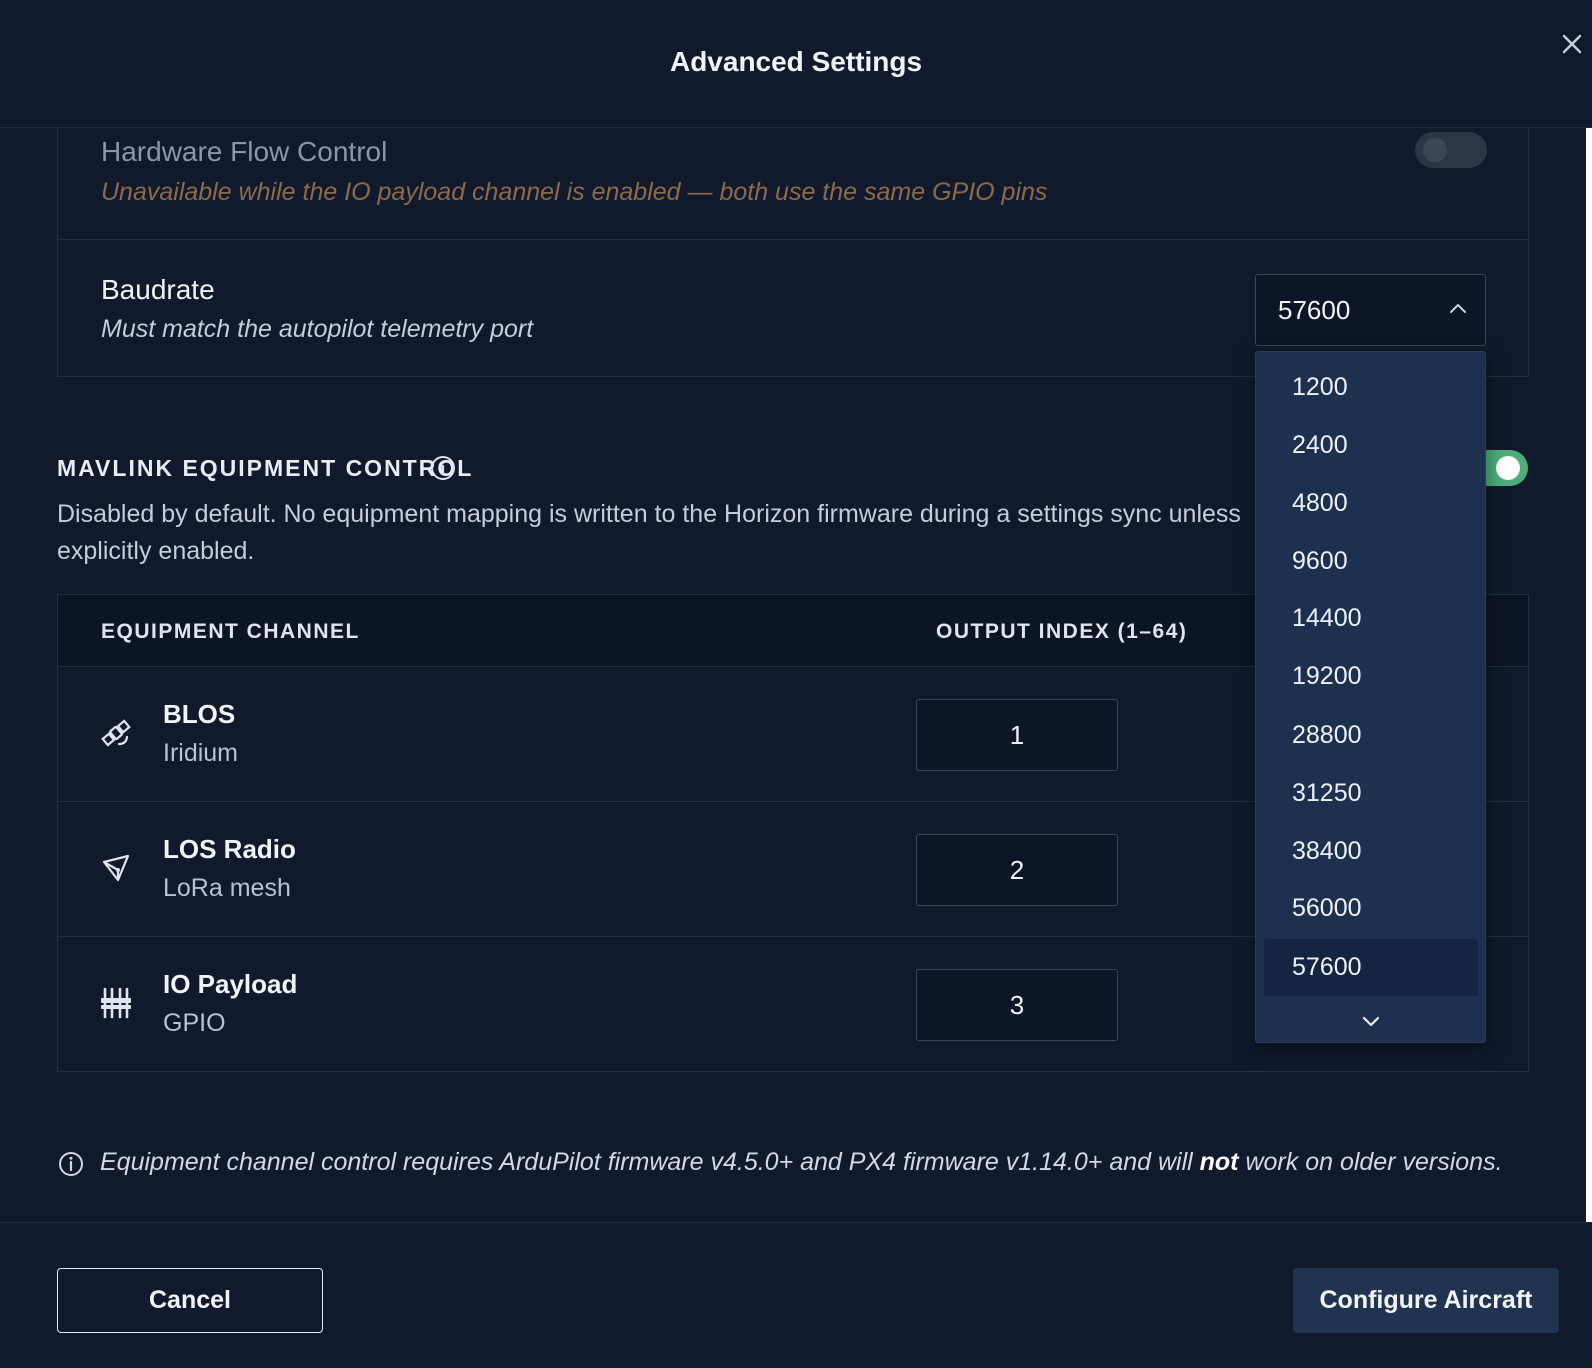  Describe the element at coordinates (796, 1295) in the screenshot. I see `dialog-footer: Cancel Configure Aircraft` at that location.